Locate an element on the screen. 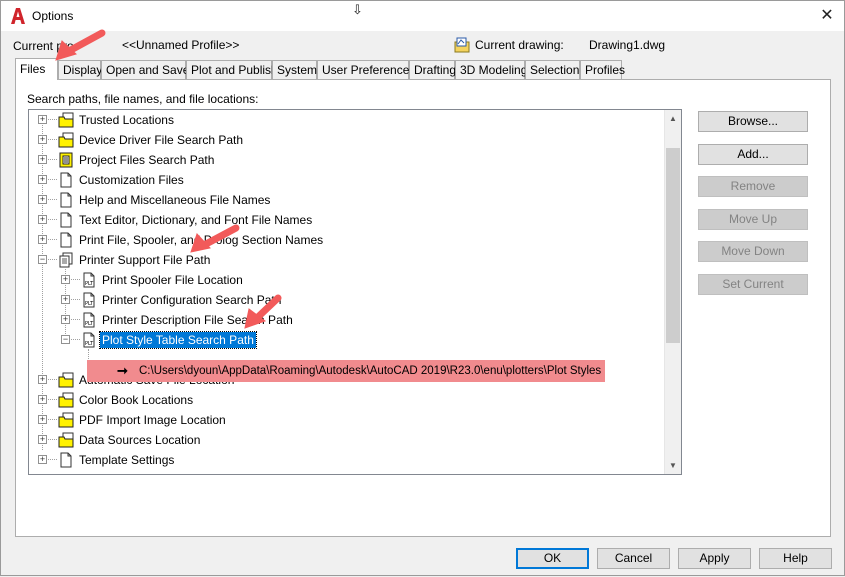 The height and width of the screenshot is (577, 845). tree-item-label: Plot Style Table Search Path is located at coordinates (178, 340).